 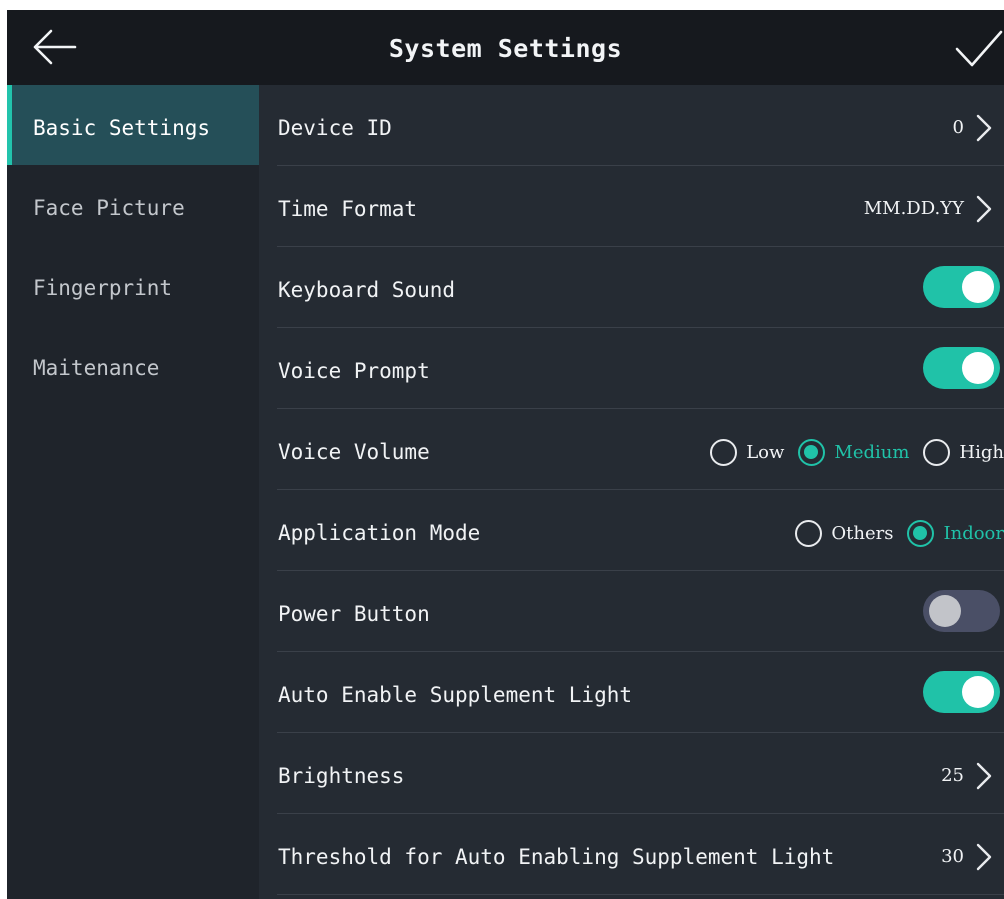 I want to click on radio-label: Indoor, so click(x=973, y=533).